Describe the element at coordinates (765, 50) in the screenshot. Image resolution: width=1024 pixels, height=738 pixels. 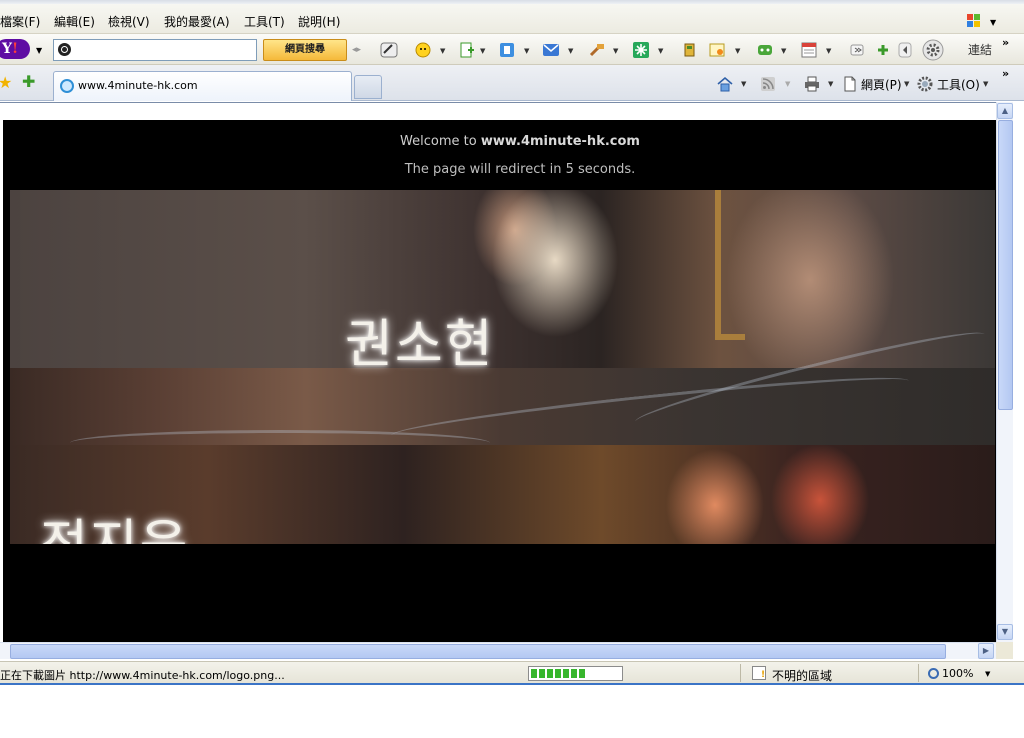
I see `games-icon` at that location.